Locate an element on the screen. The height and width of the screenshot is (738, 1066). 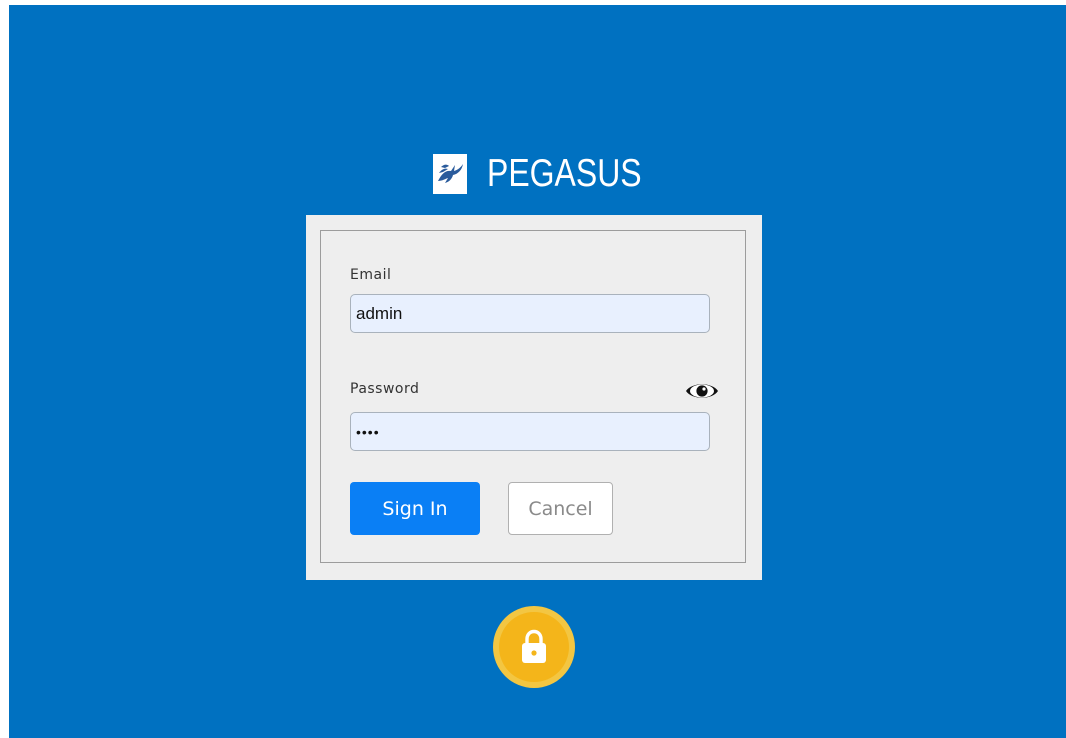
eye-icon is located at coordinates (702, 391).